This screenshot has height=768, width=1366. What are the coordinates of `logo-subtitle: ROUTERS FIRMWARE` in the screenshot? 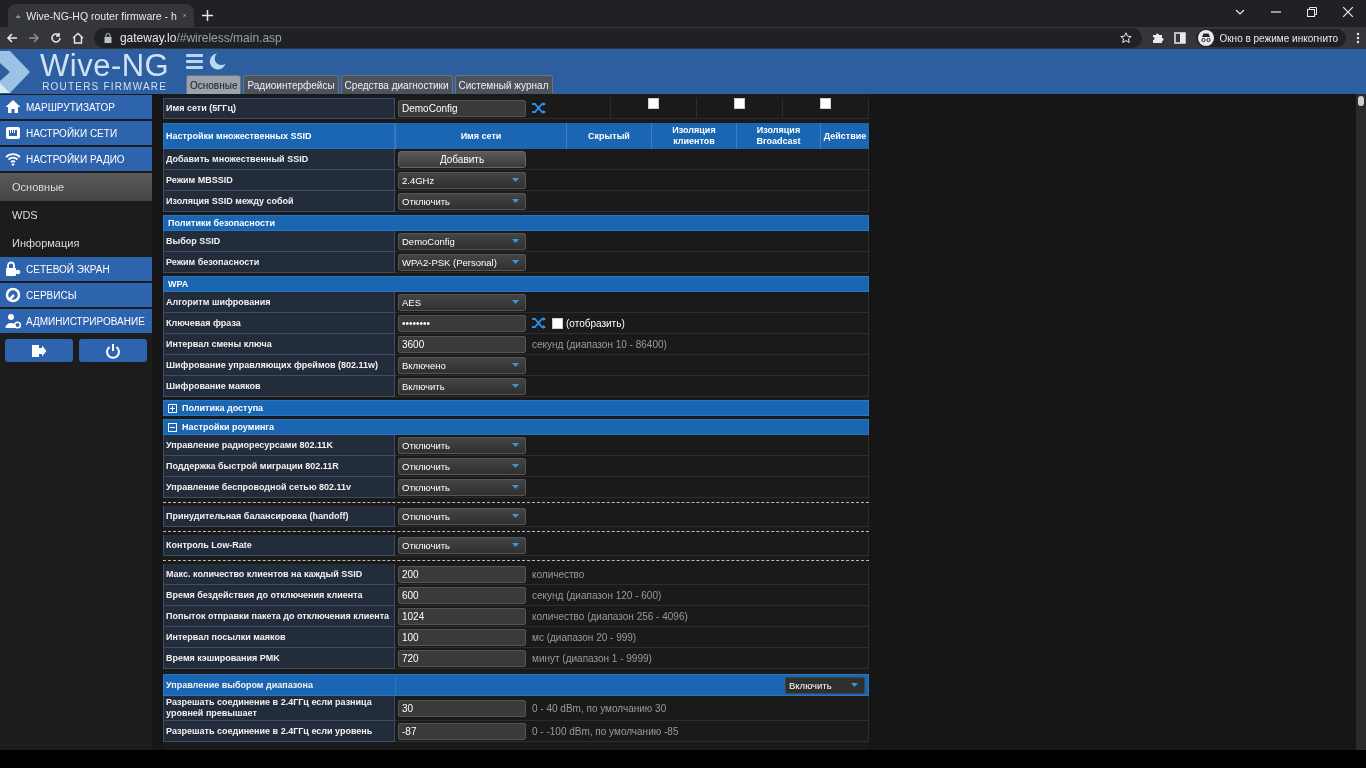 It's located at (105, 86).